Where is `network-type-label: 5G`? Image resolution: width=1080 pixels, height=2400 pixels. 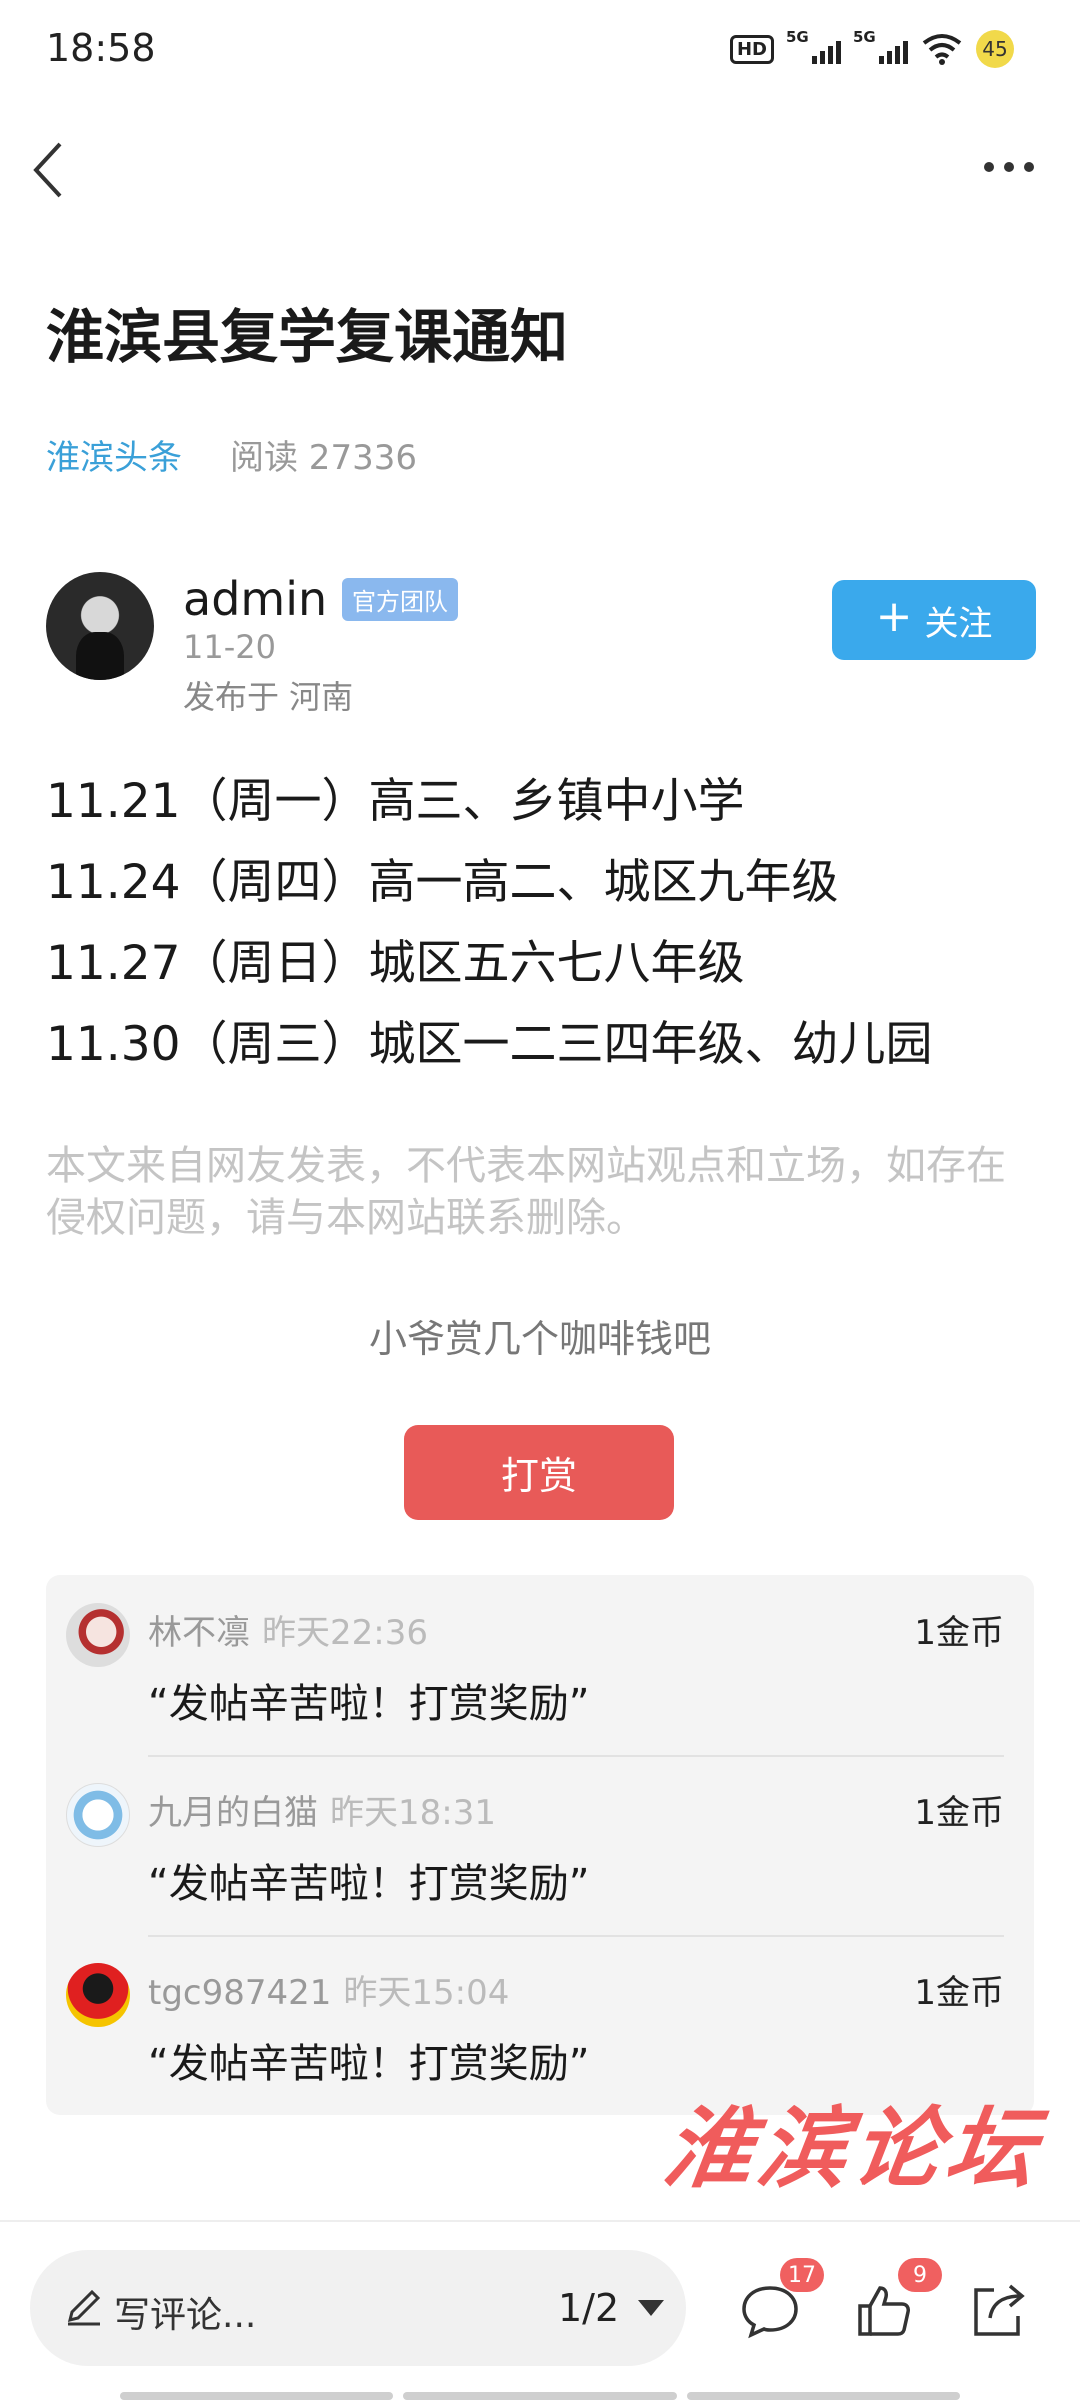 network-type-label: 5G is located at coordinates (797, 37).